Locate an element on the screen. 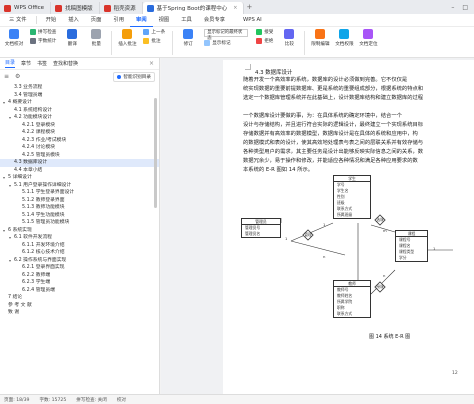 Image resolution: width=474 pixels, height=404 pixels. word-count-button: 字数统计 is located at coordinates (43, 41).